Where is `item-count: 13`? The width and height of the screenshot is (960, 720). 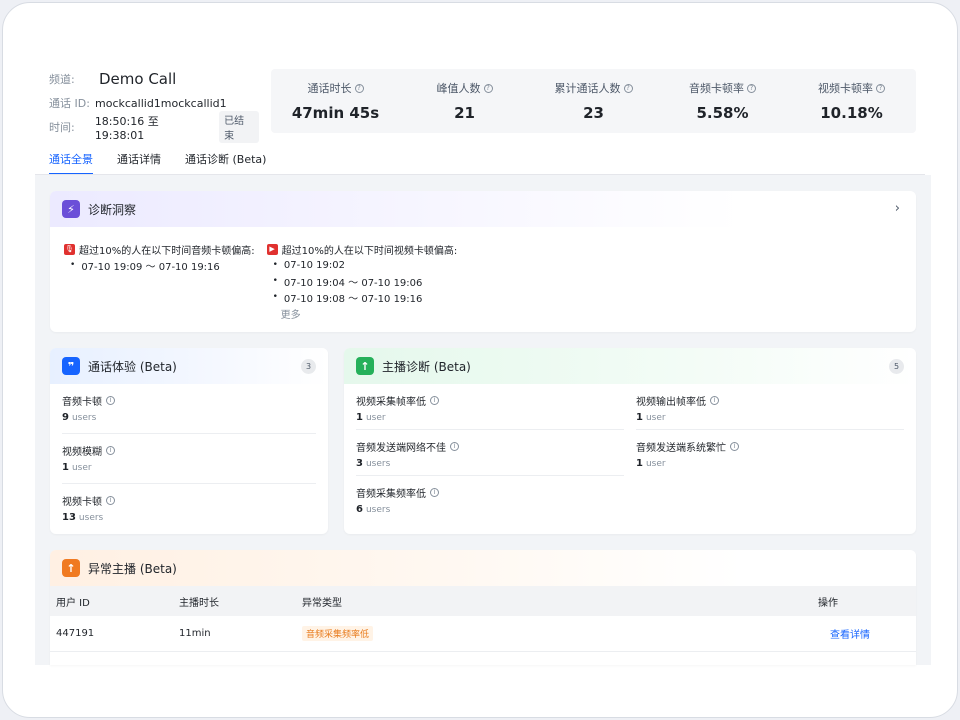 item-count: 13 is located at coordinates (69, 517).